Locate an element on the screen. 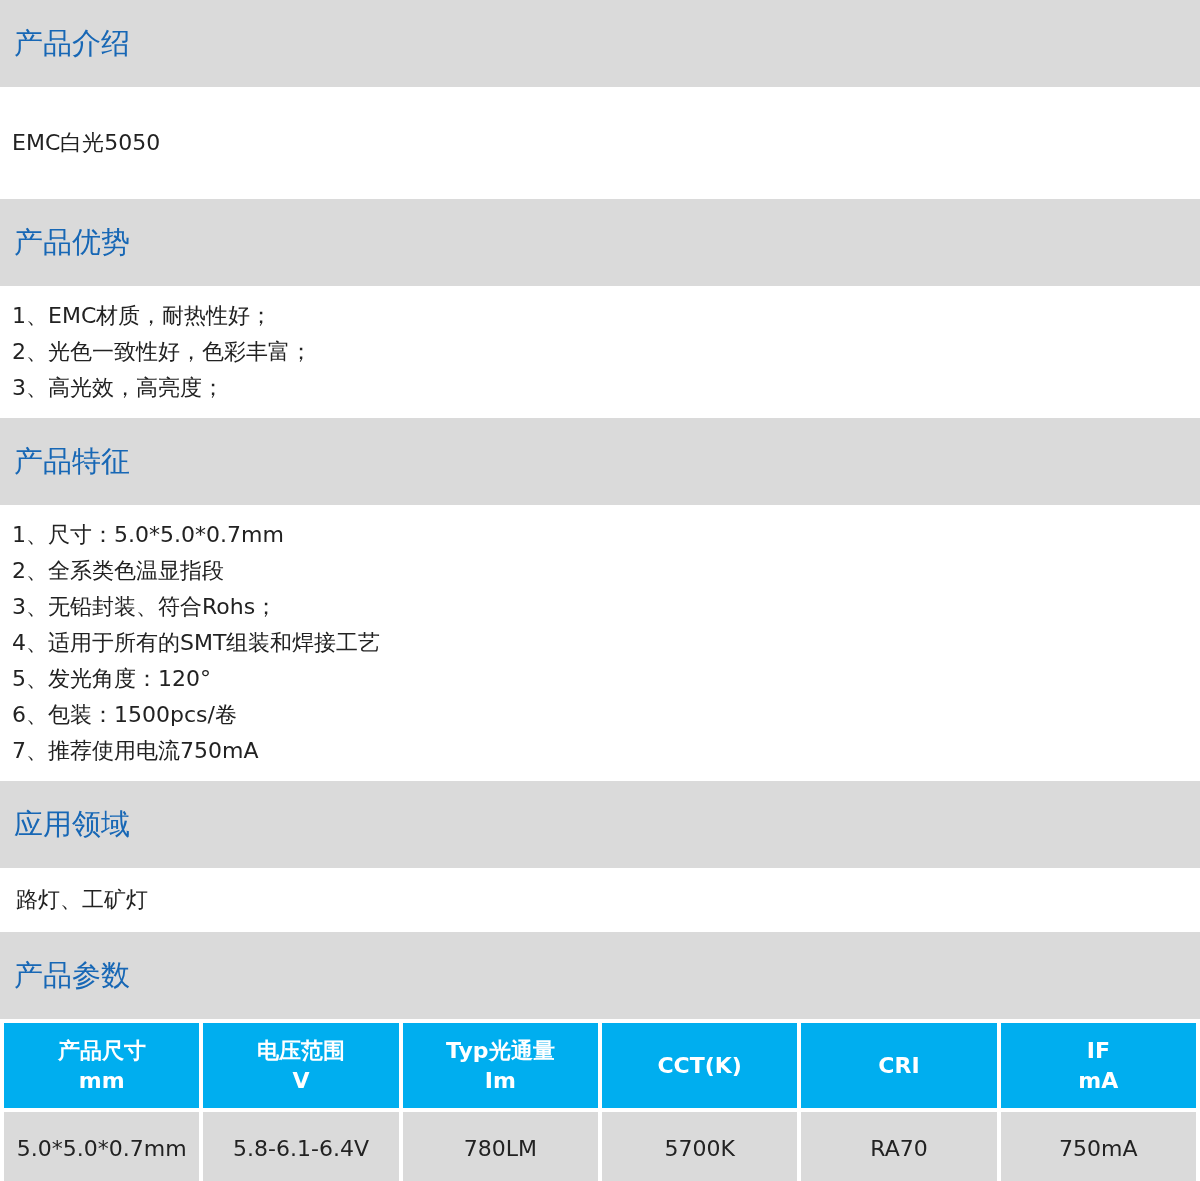 The height and width of the screenshot is (1181, 1200). column-header: 电压范围 V is located at coordinates (301, 1065).